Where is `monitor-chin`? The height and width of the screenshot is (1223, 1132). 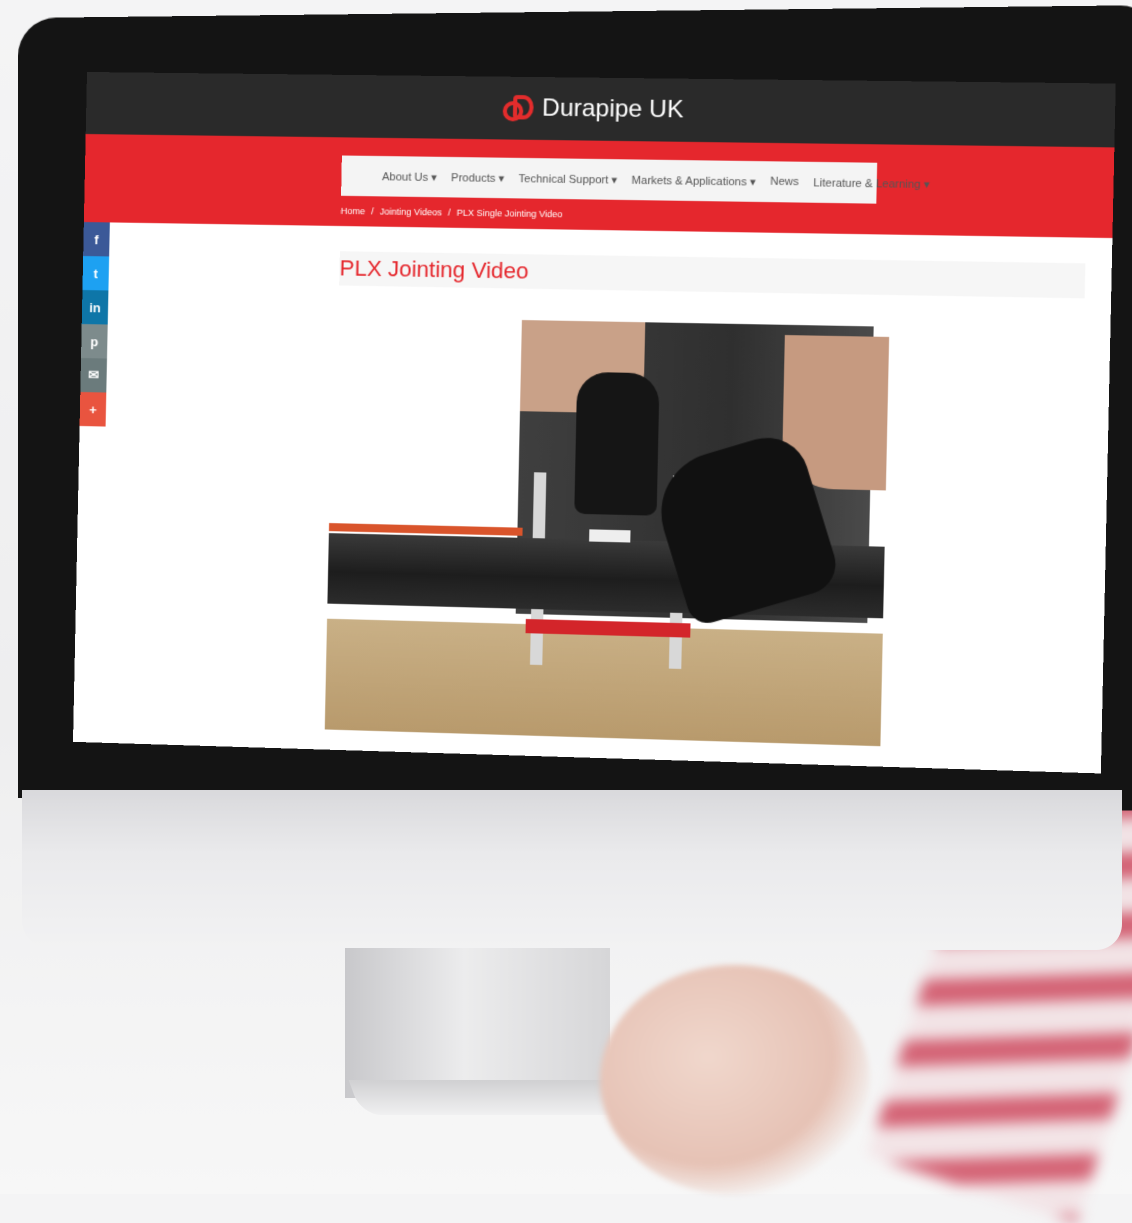
monitor-chin is located at coordinates (572, 870).